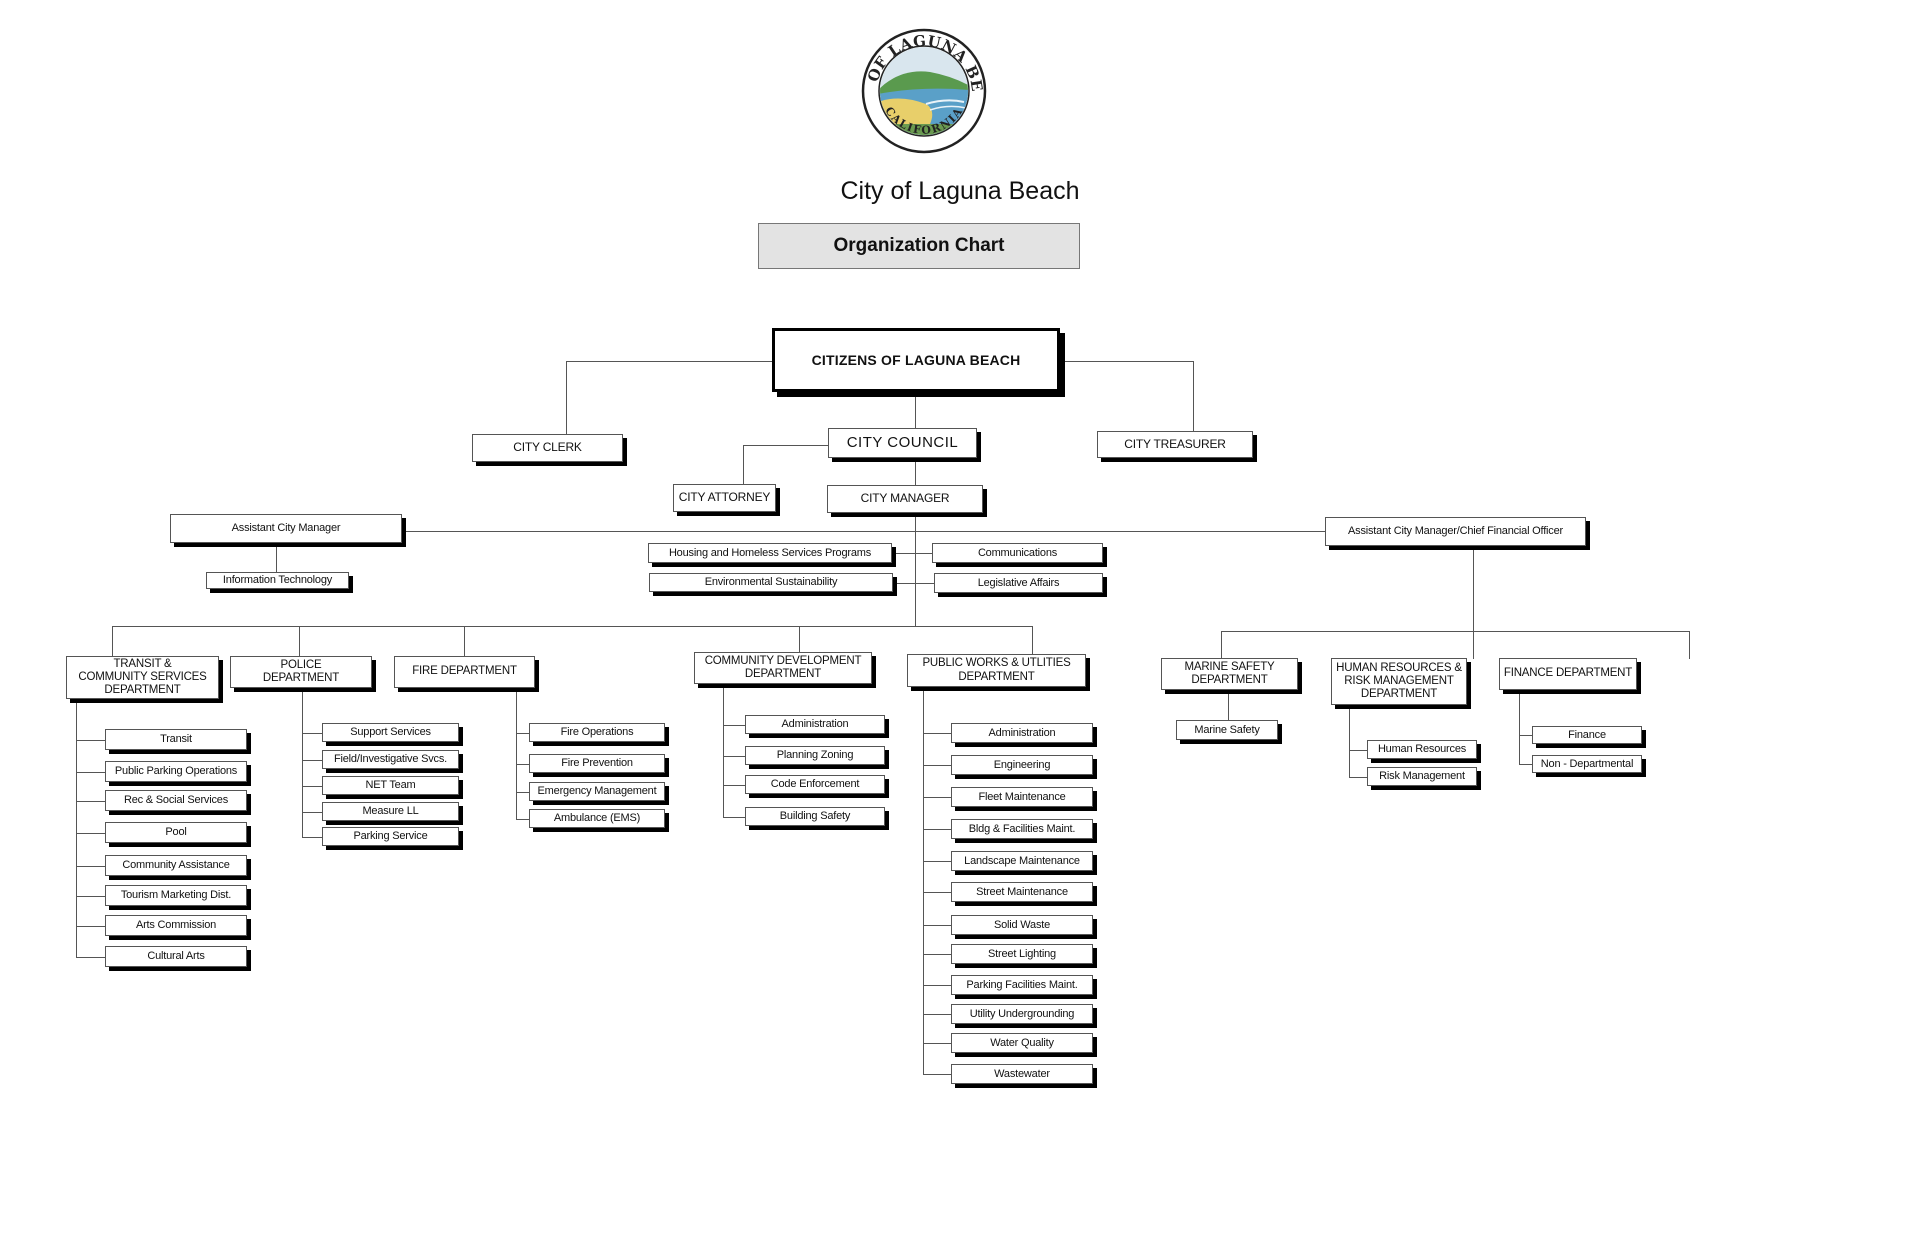 This screenshot has width=1920, height=1233. Describe the element at coordinates (597, 818) in the screenshot. I see `sub-unit-box: Ambulance (EMS)` at that location.